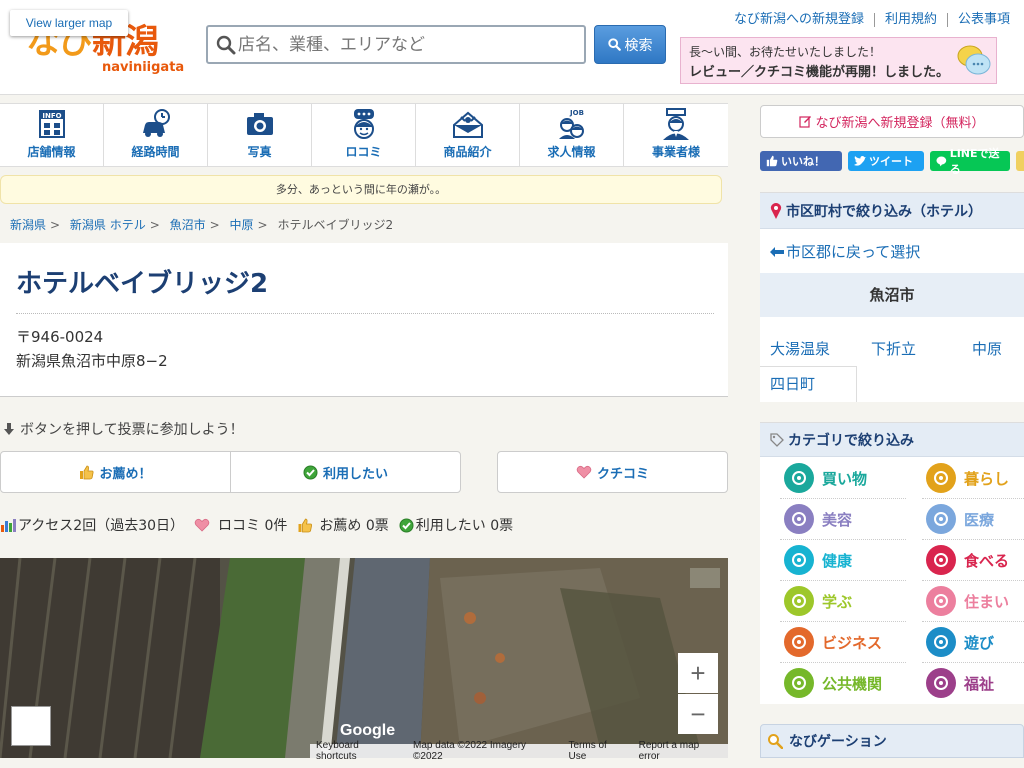 The image size is (1024, 768). Describe the element at coordinates (884, 211) in the screenshot. I see `area-filter-title: 市区町村で絞り込み（ホテル）` at that location.